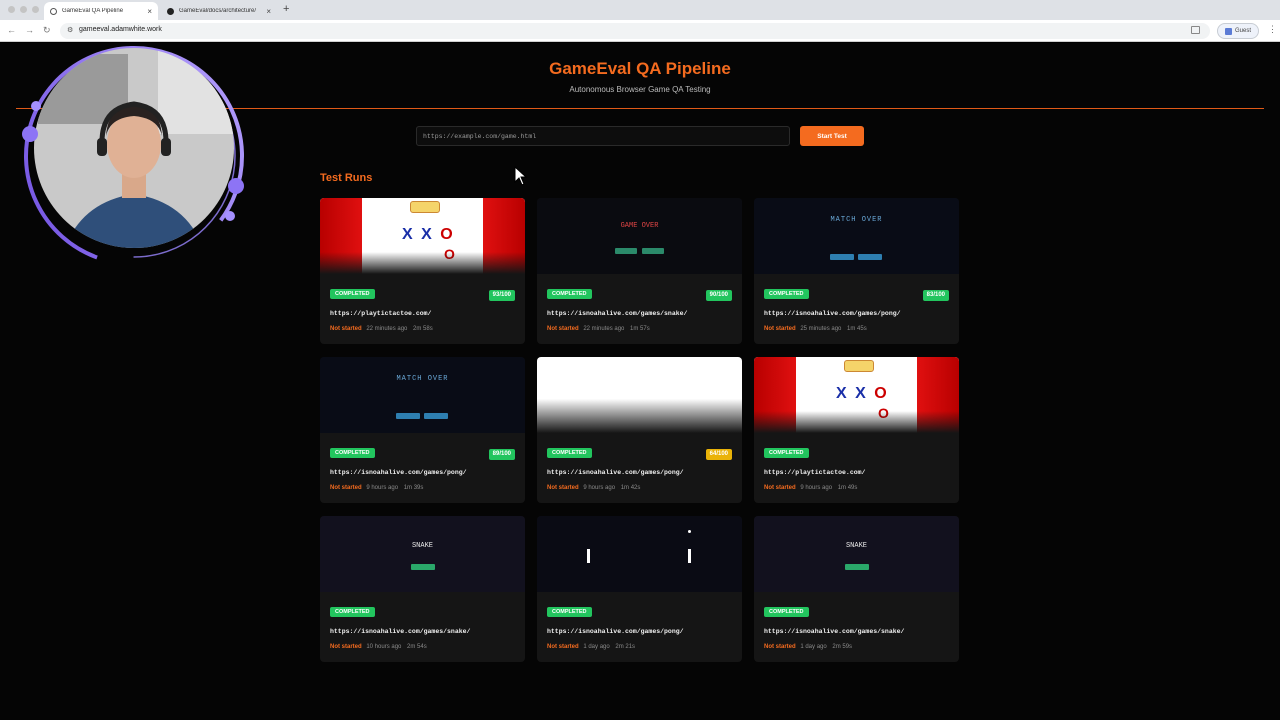 This screenshot has height=720, width=1280. I want to click on run-meta: Not started 25 minutes ago 1m 45s, so click(815, 329).